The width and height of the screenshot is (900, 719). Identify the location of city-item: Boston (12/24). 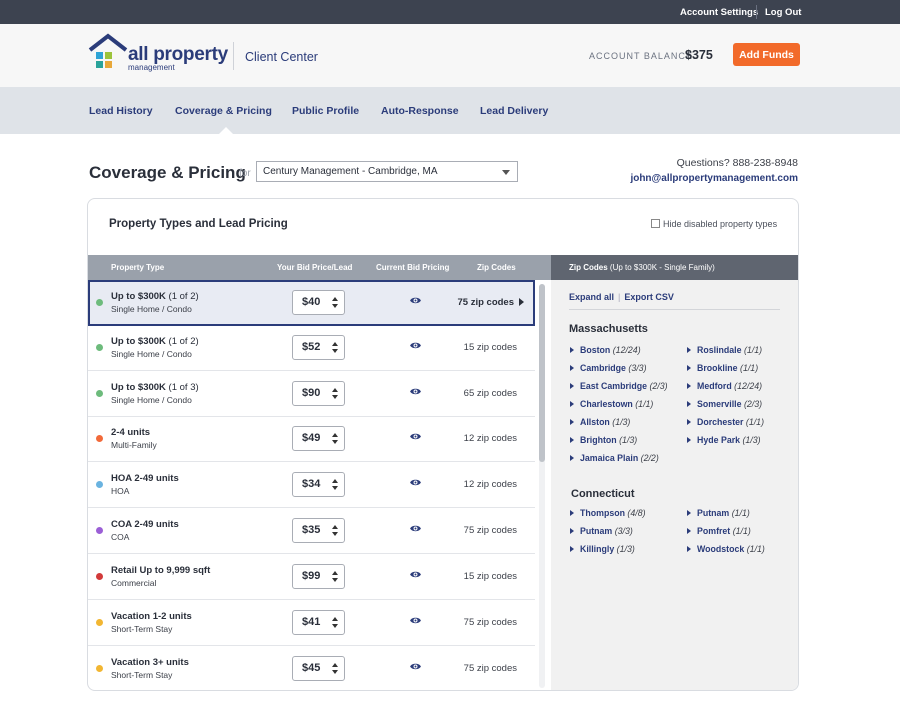
(605, 350).